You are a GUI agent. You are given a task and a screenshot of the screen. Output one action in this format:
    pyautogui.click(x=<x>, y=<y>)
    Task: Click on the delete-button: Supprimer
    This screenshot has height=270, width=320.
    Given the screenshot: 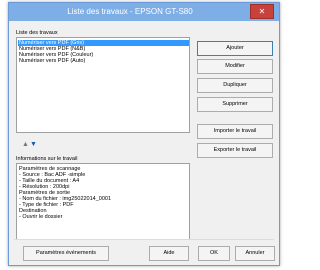 What is the action you would take?
    pyautogui.click(x=235, y=104)
    